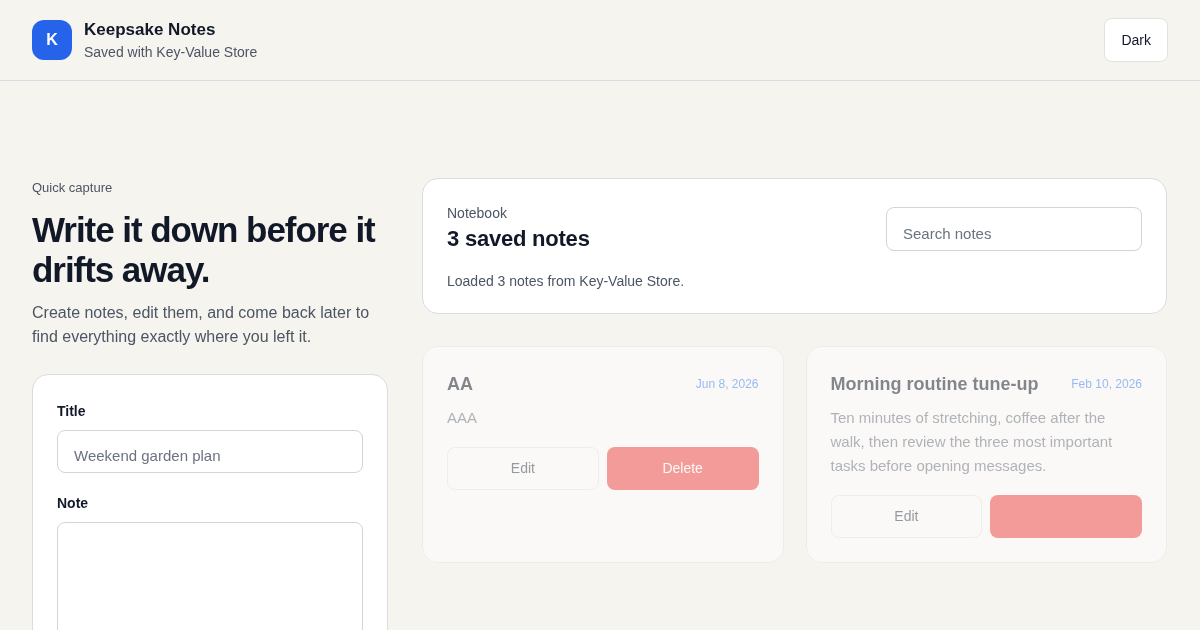 Image resolution: width=1200 pixels, height=630 pixels. What do you see at coordinates (566, 281) in the screenshot?
I see `status-text: Loaded 3 notes from Key-Value Store.` at bounding box center [566, 281].